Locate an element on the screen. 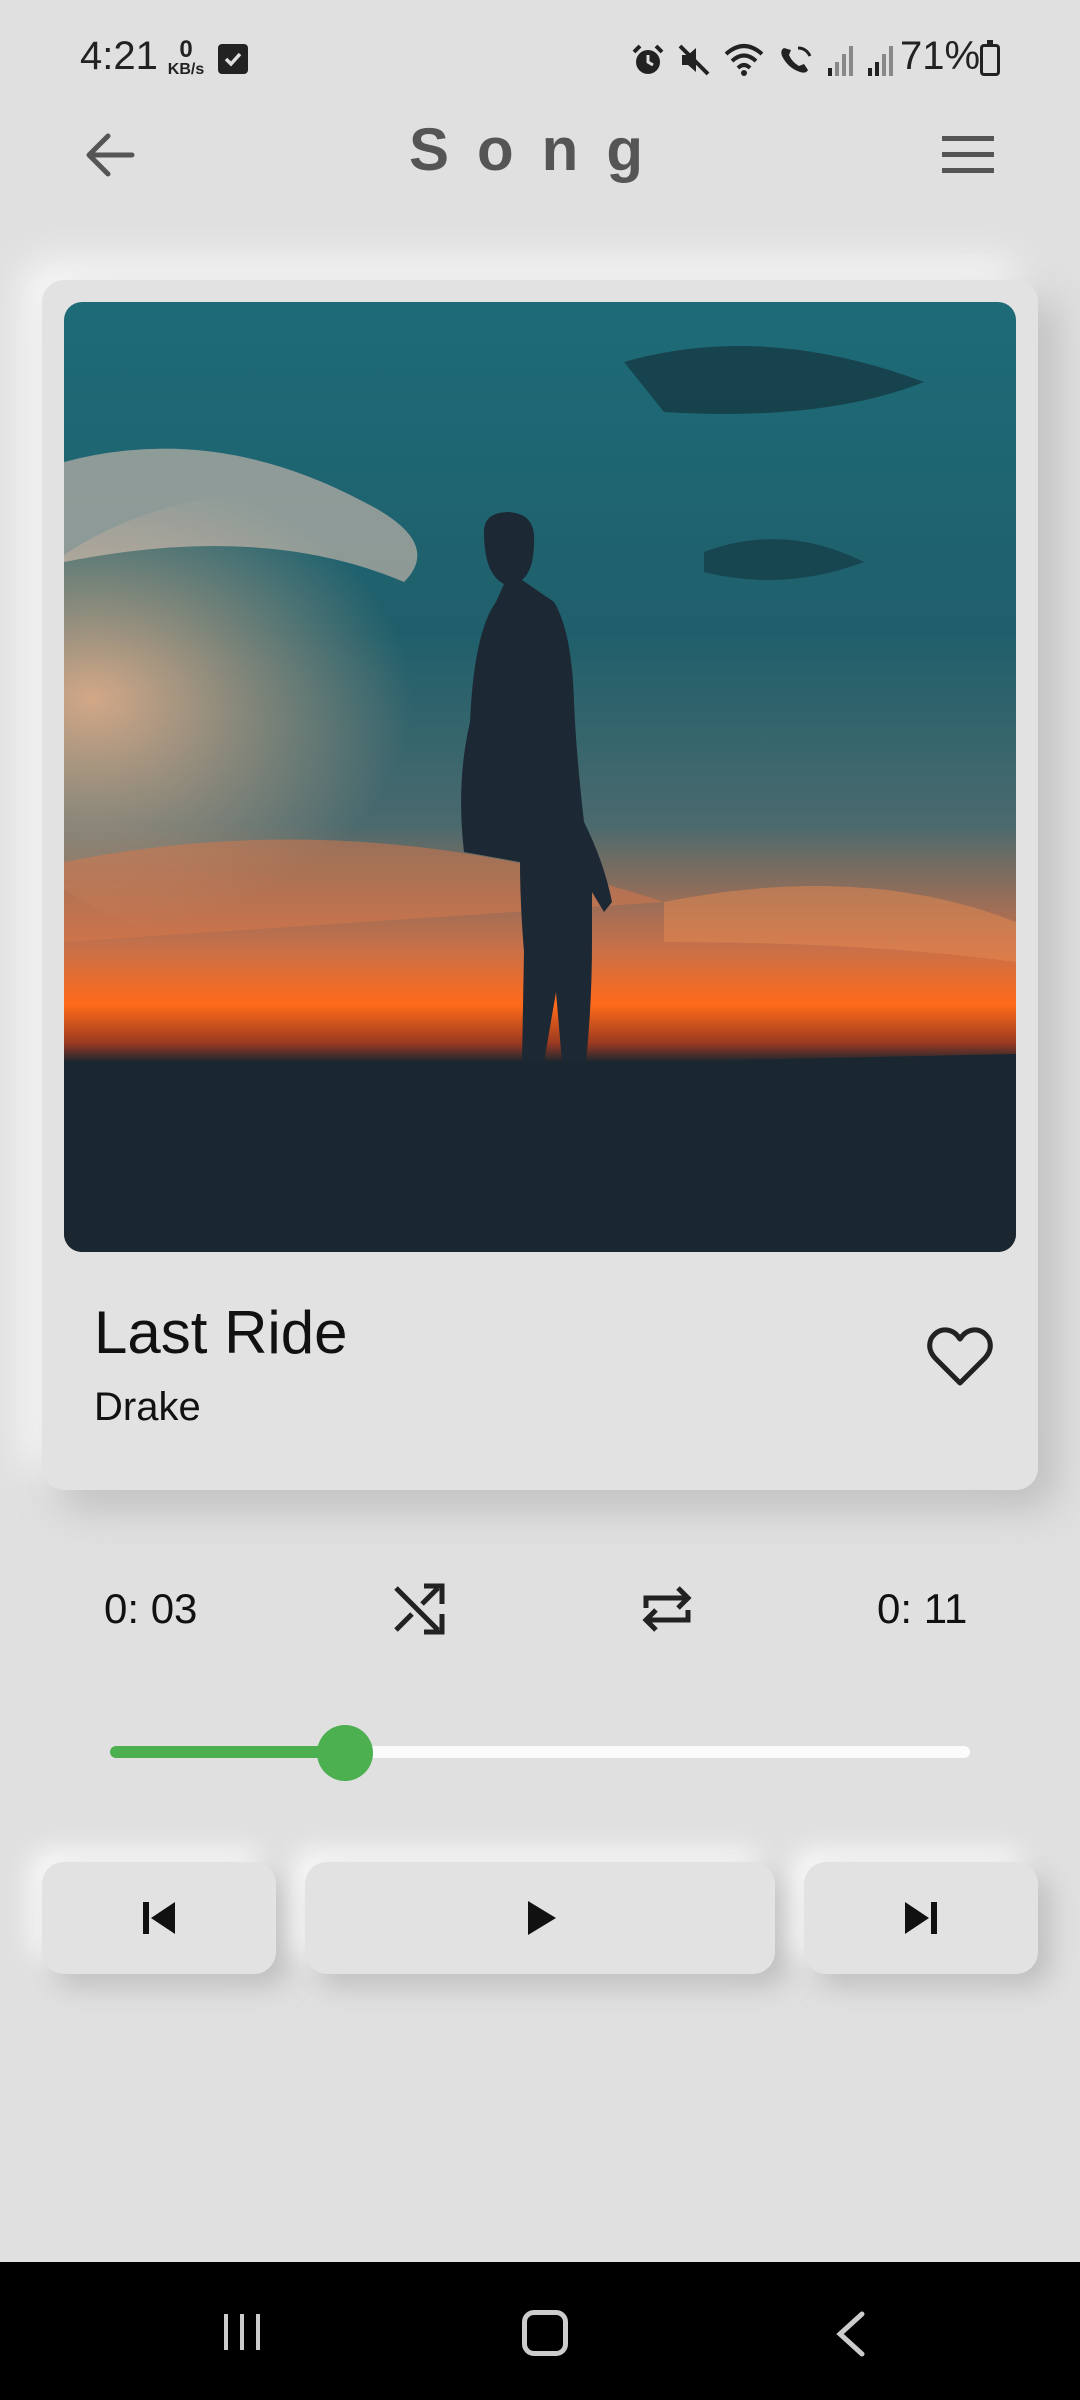  arrow-left-icon is located at coordinates (110, 155).